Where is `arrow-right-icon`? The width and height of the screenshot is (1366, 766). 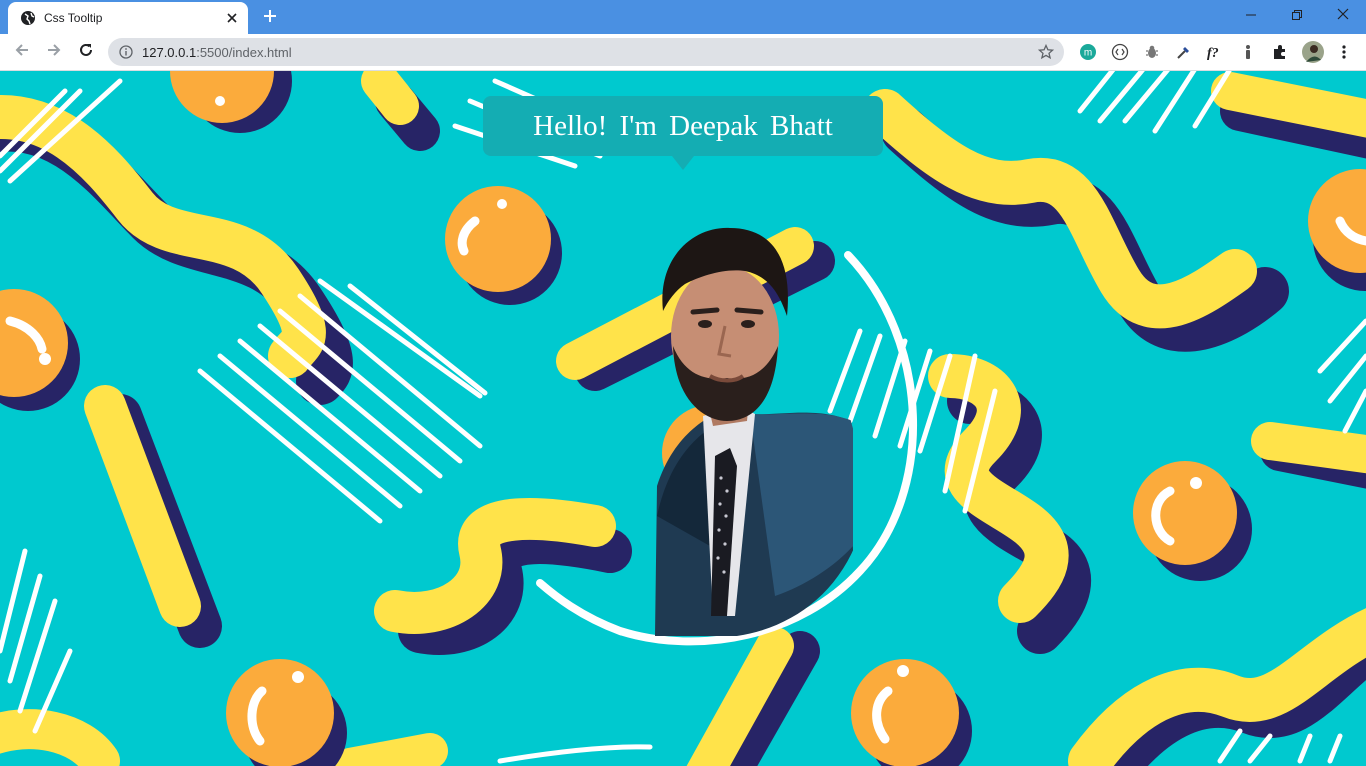
arrow-right-icon is located at coordinates (54, 52).